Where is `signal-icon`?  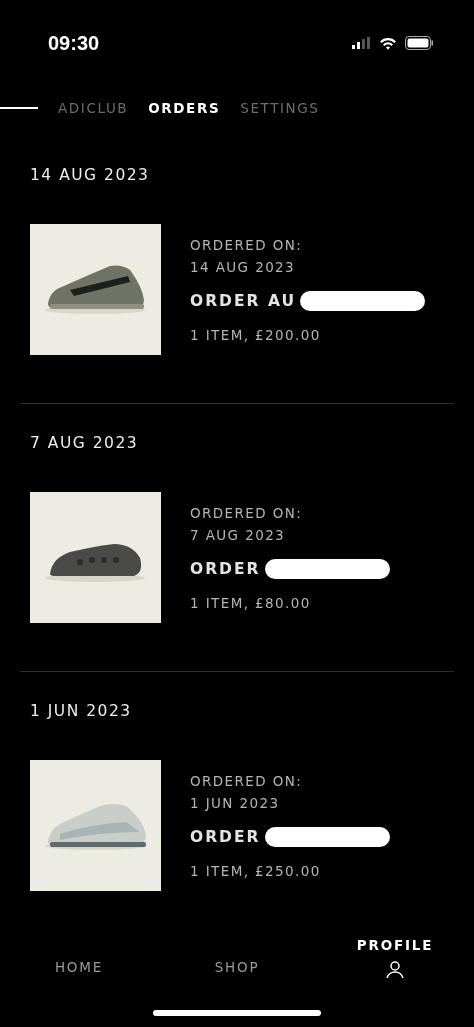
signal-icon is located at coordinates (361, 43).